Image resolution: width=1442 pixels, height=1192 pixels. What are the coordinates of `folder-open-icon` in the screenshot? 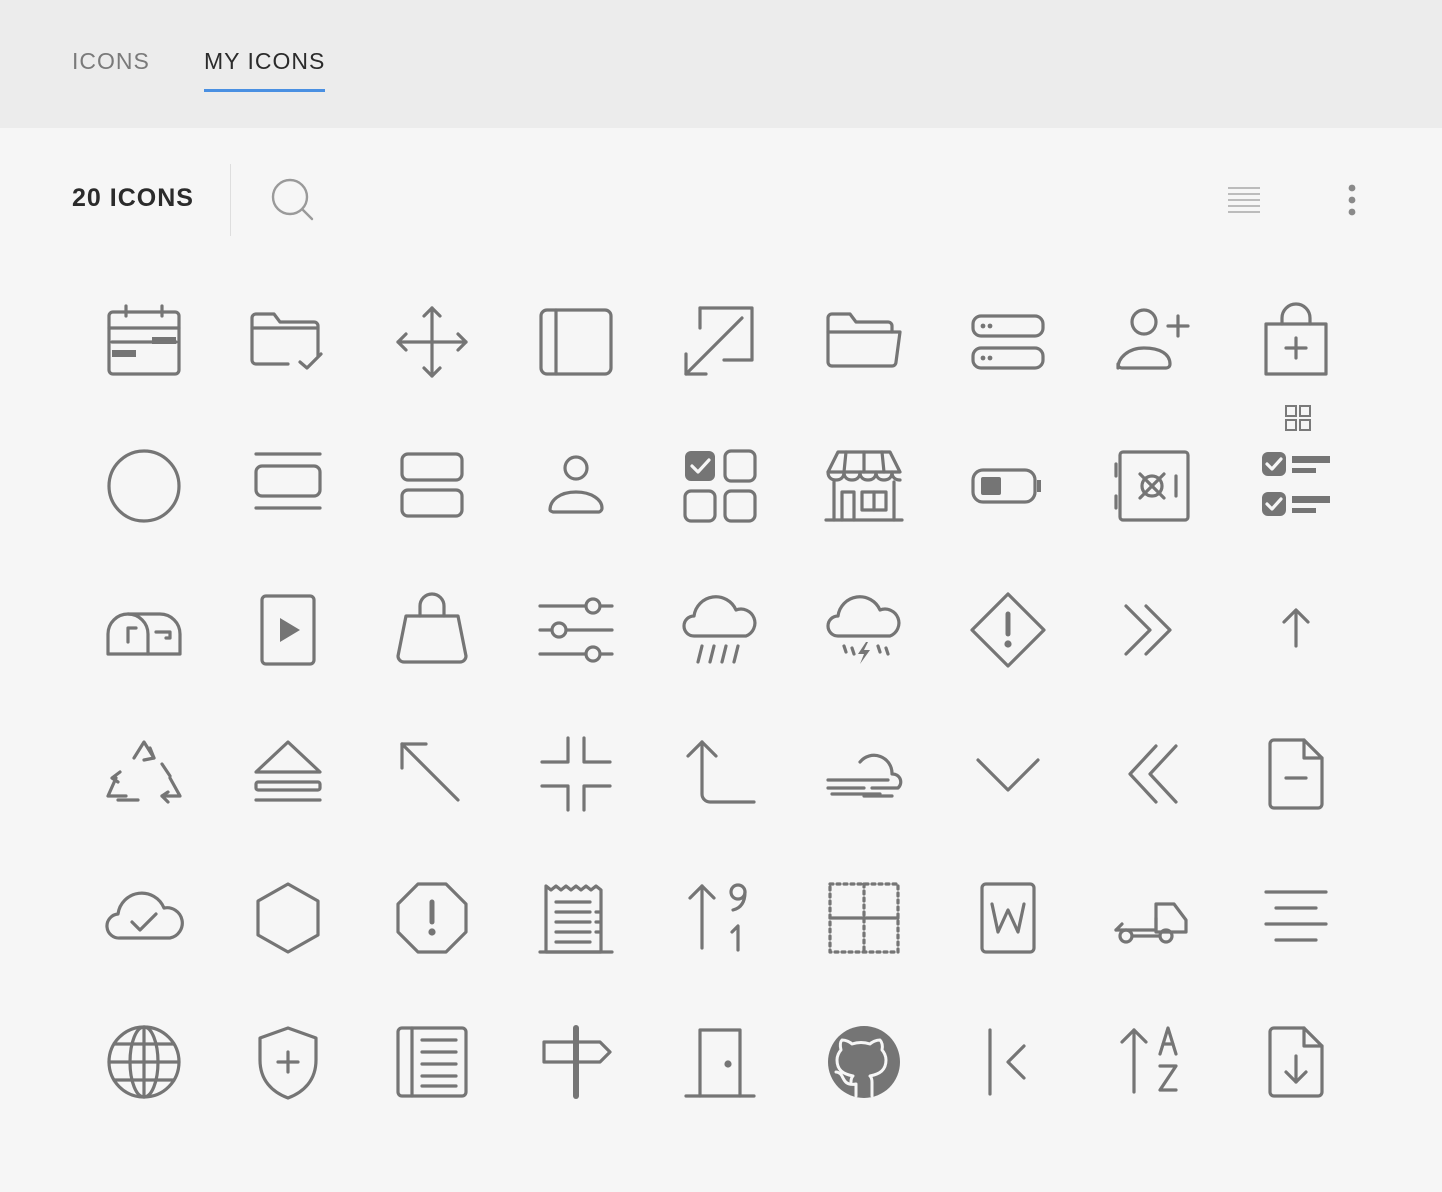 It's located at (864, 342).